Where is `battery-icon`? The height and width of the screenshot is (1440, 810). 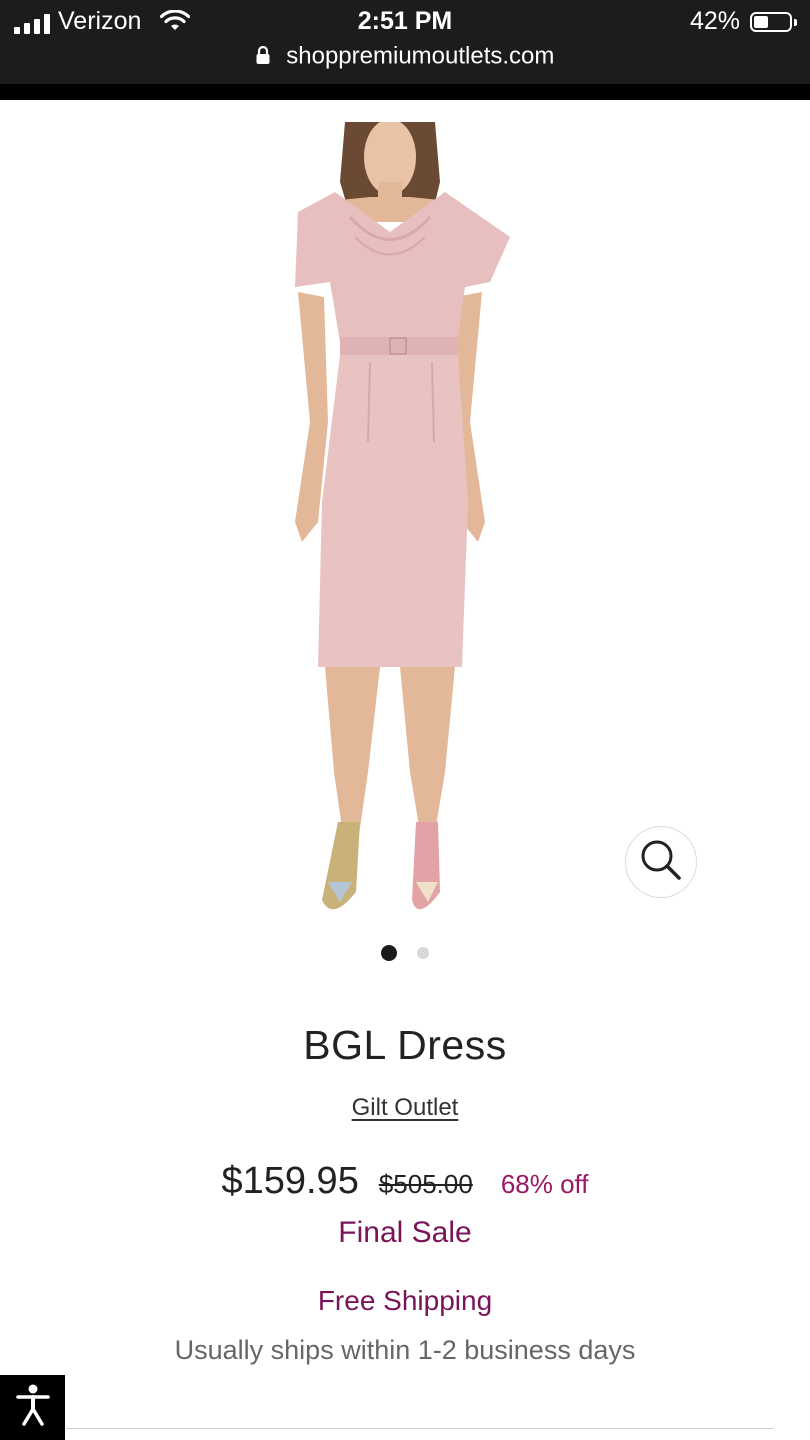 battery-icon is located at coordinates (773, 22).